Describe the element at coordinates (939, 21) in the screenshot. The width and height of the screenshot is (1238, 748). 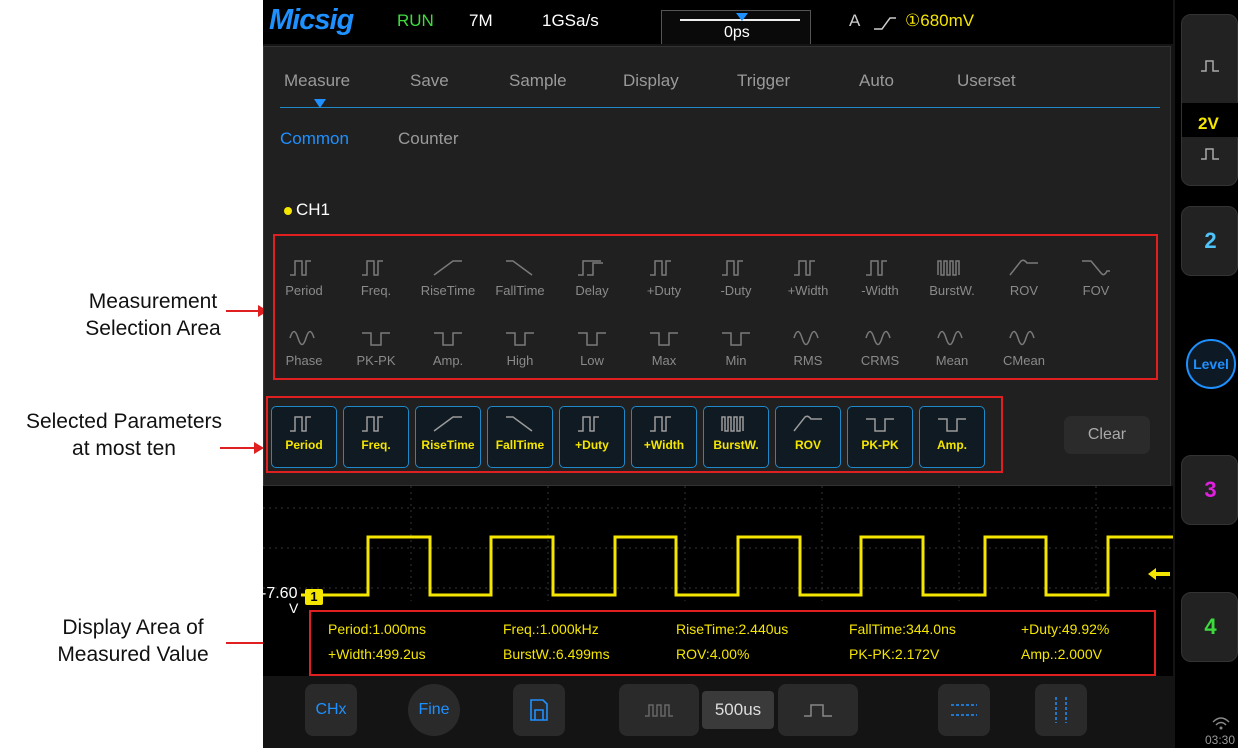
I see `trigger-level: ①680mV` at that location.